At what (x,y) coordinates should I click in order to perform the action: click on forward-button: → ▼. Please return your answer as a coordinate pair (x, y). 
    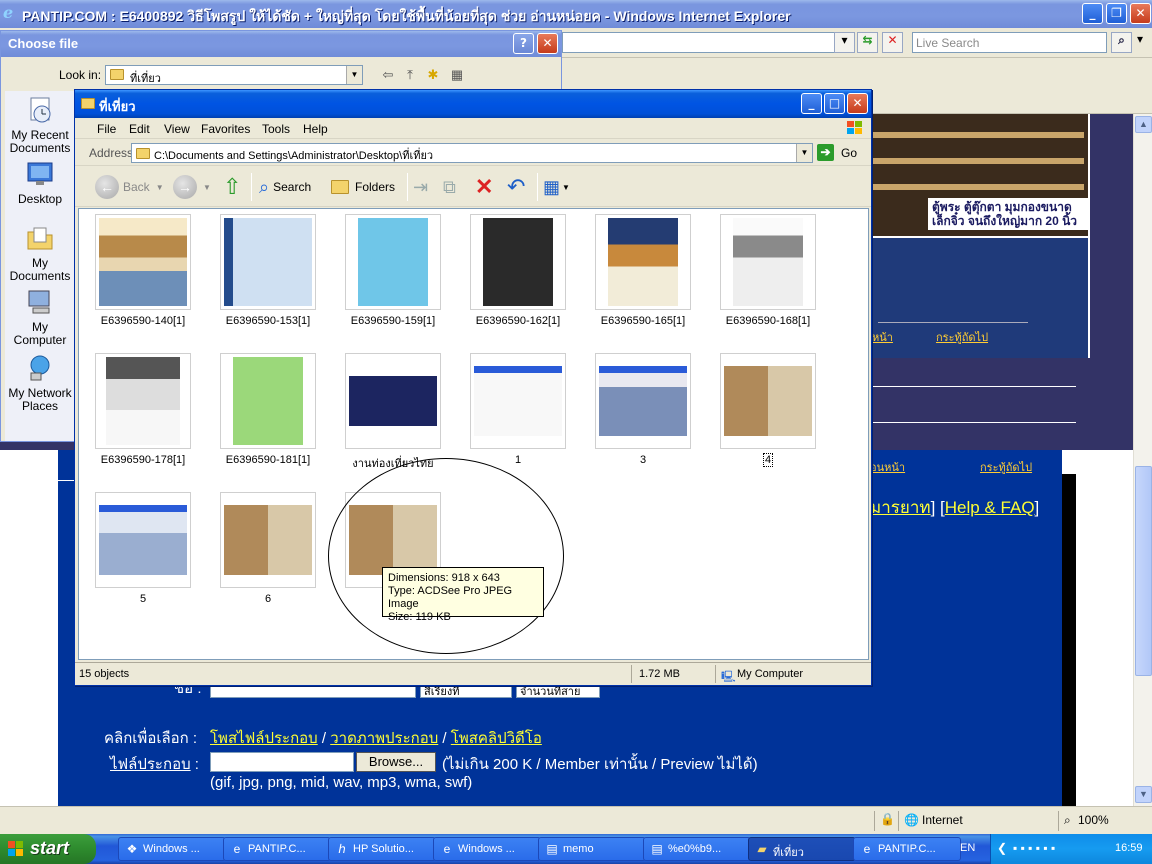
    Looking at the image, I should click on (192, 187).